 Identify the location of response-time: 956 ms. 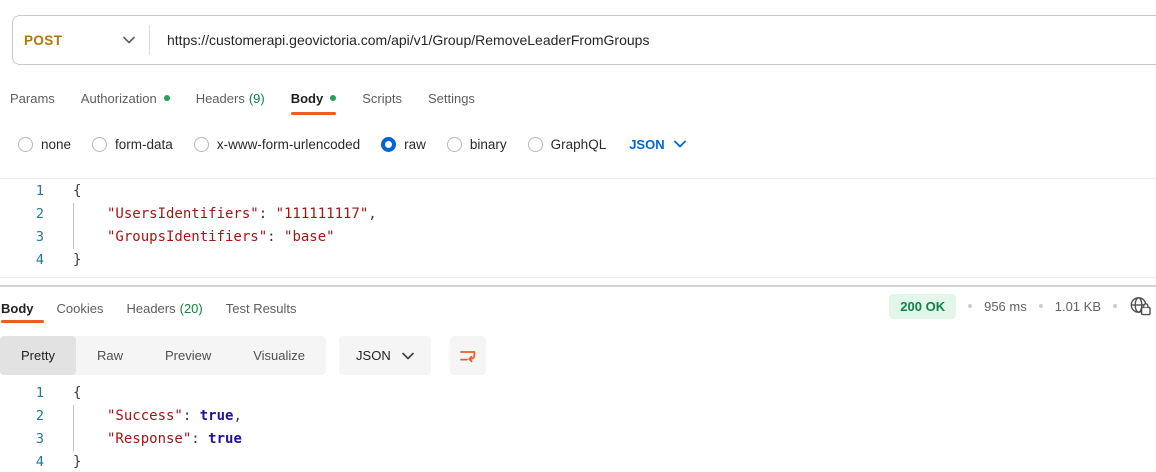
(1005, 306).